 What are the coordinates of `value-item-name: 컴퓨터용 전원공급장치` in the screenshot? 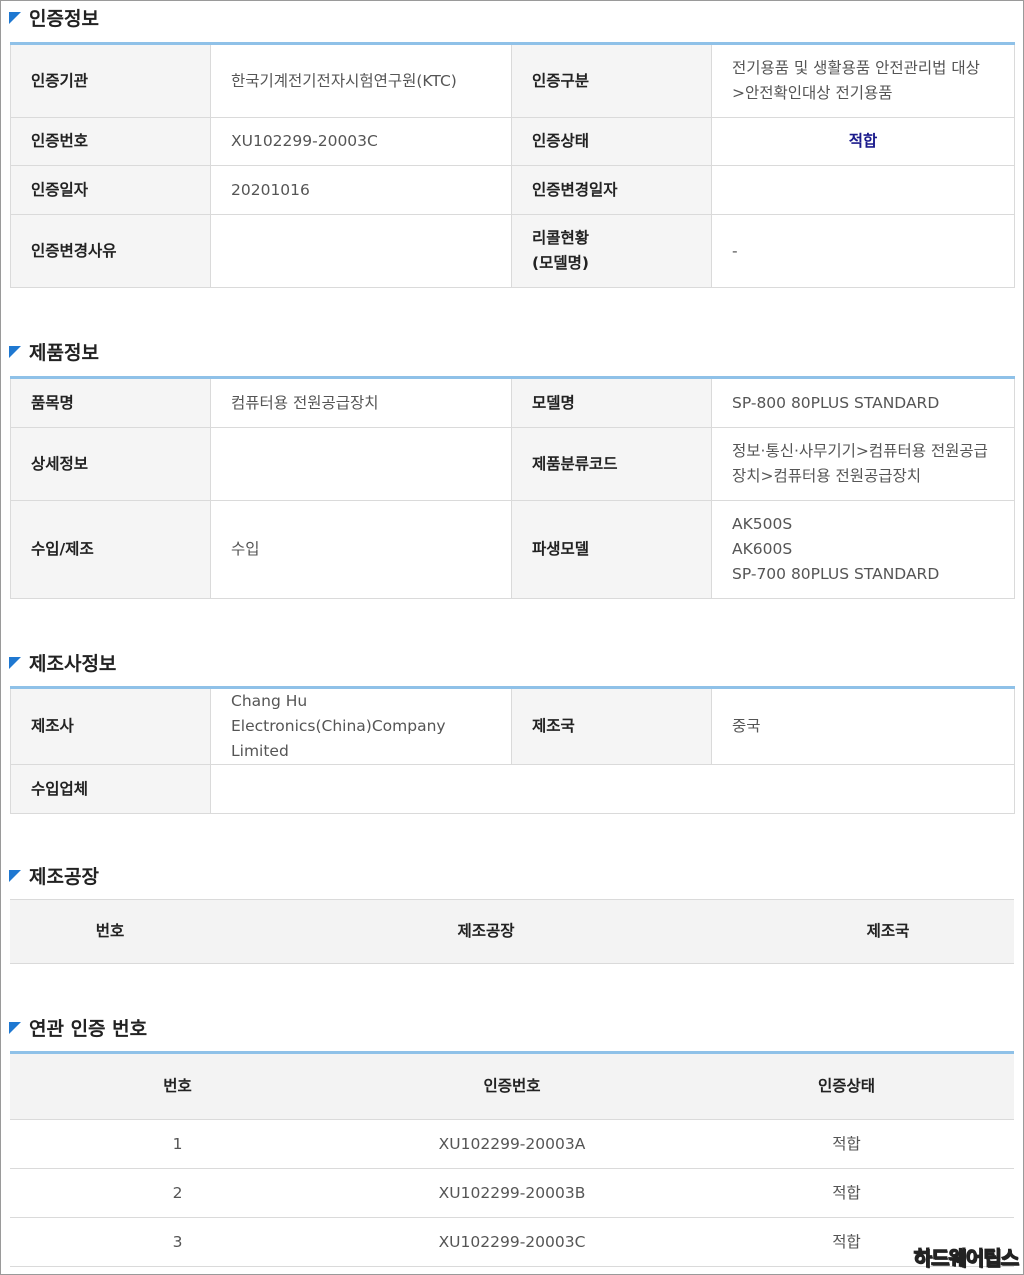 It's located at (361, 402).